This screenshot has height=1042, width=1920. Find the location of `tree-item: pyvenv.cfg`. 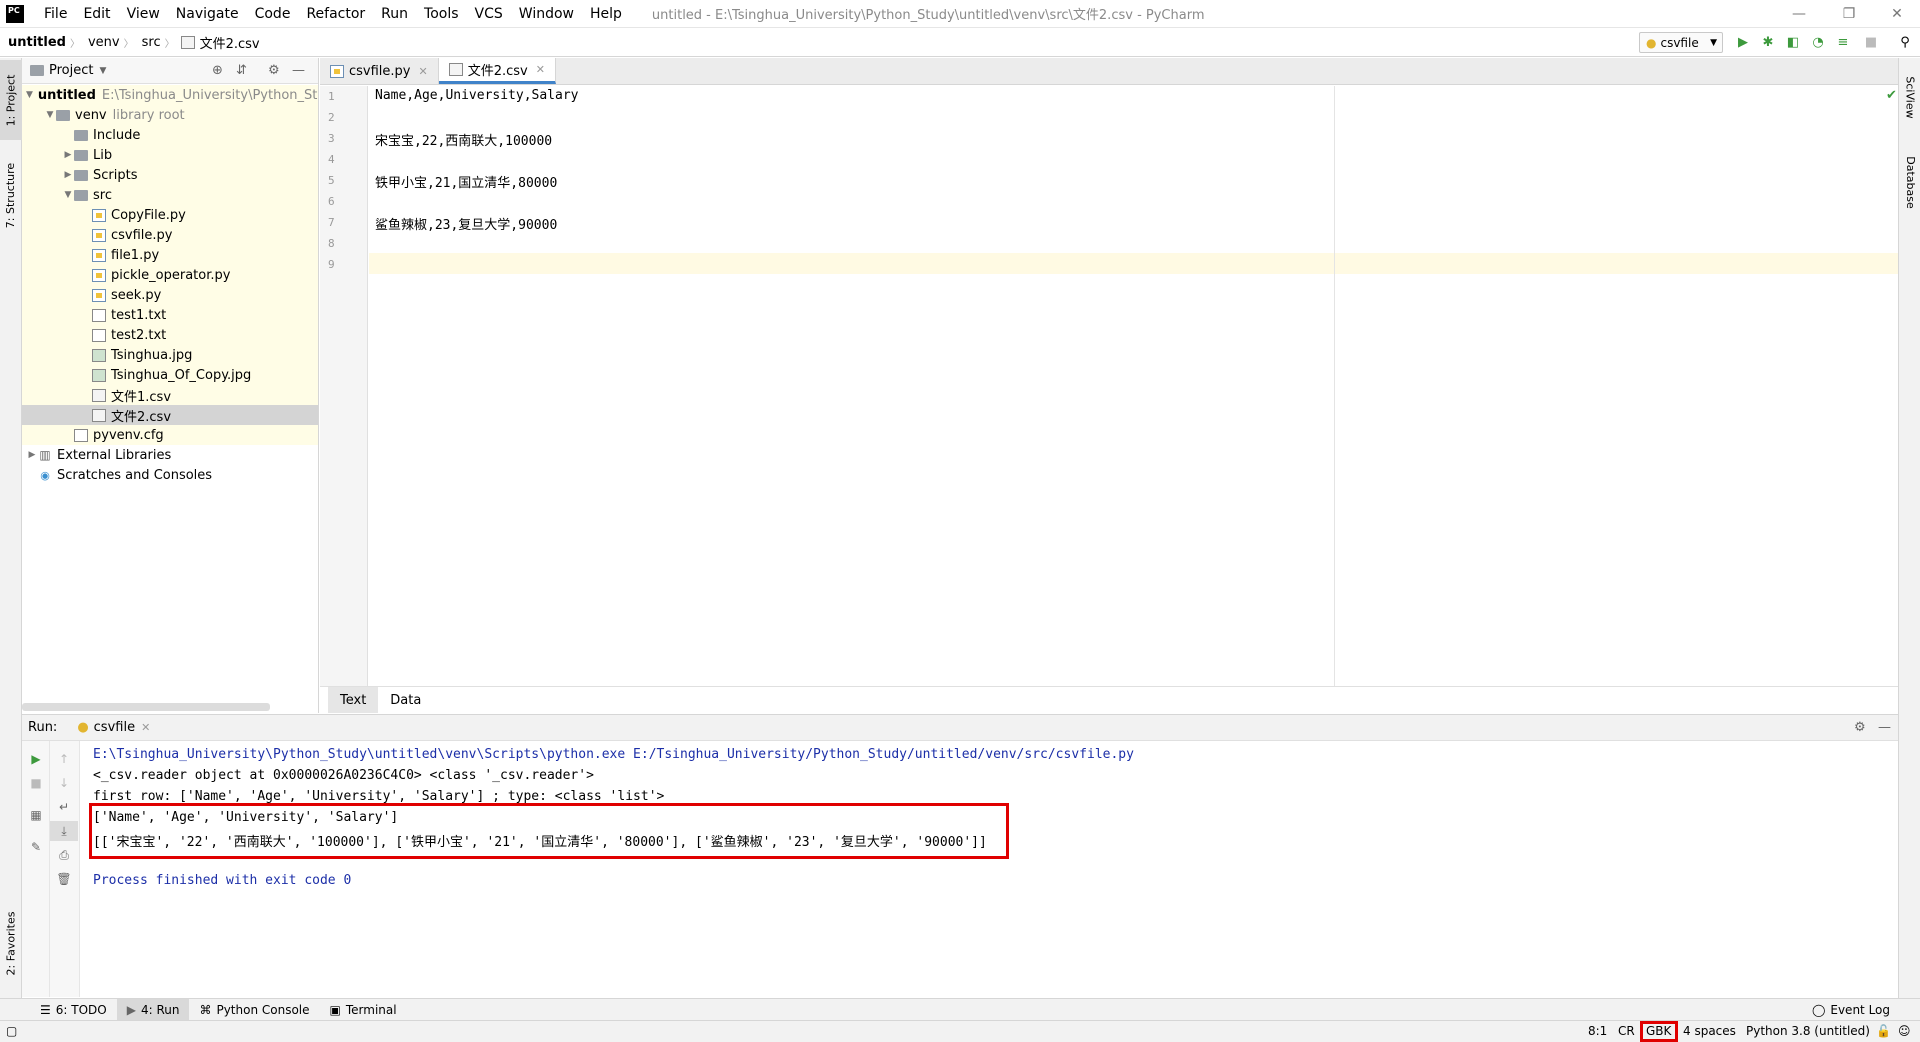

tree-item: pyvenv.cfg is located at coordinates (170, 435).